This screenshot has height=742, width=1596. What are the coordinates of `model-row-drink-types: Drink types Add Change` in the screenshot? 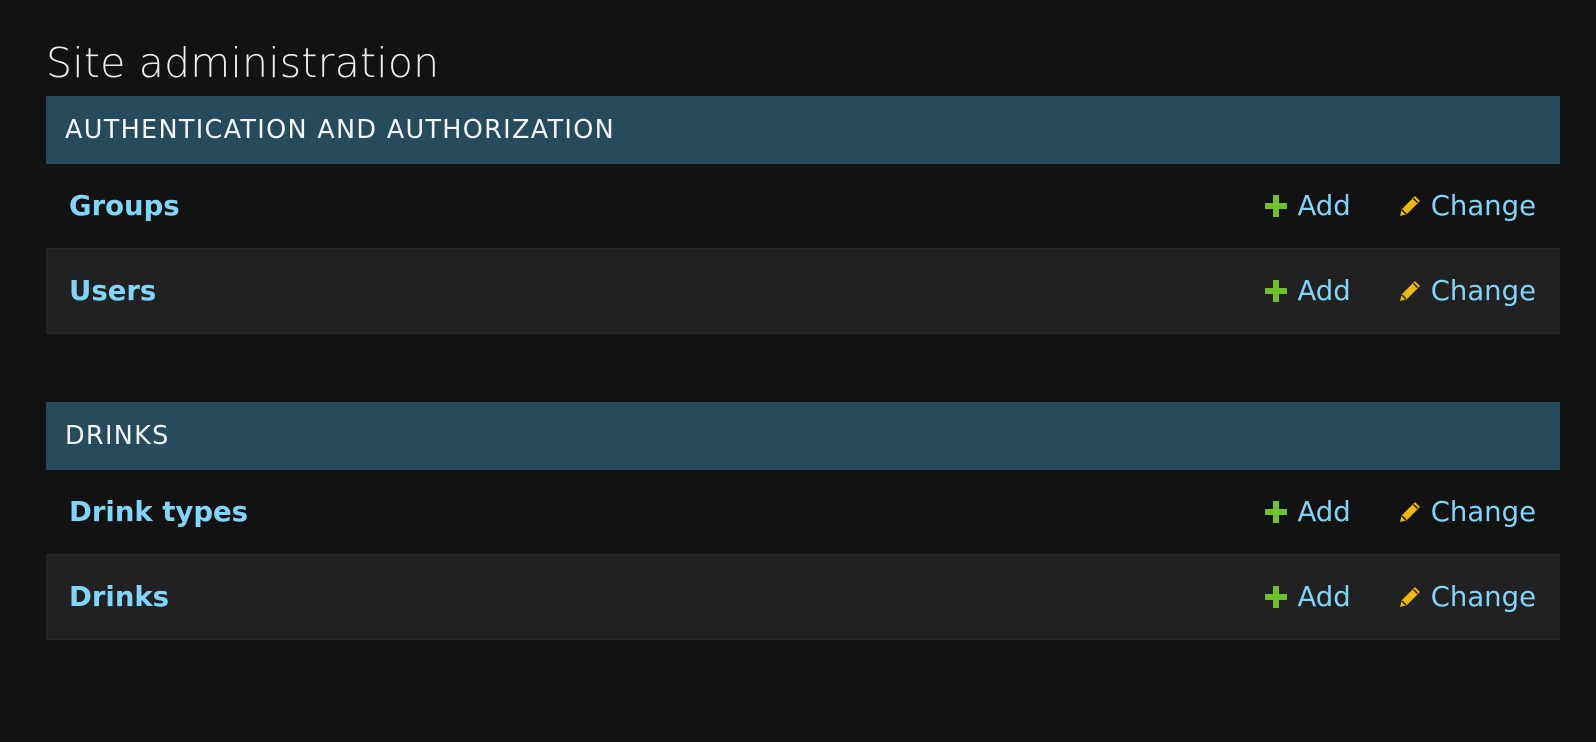 It's located at (803, 512).